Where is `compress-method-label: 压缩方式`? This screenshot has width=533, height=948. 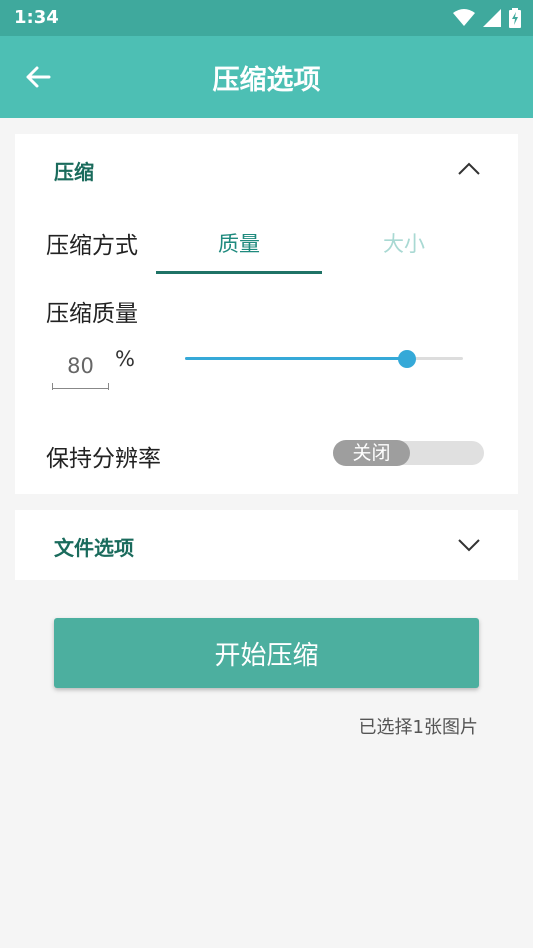
compress-method-label: 压缩方式 is located at coordinates (92, 246).